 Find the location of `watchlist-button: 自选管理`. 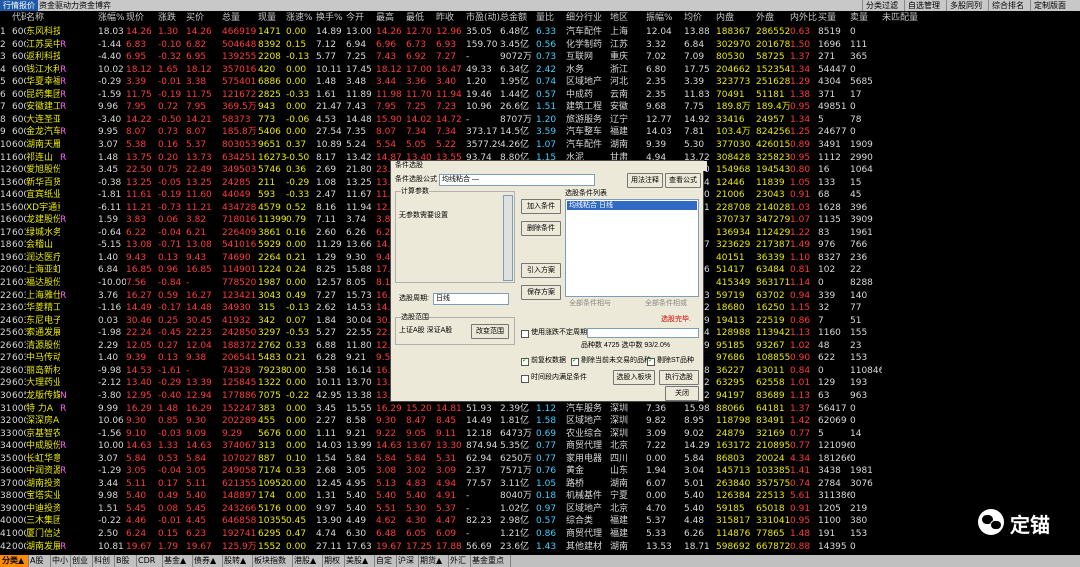

watchlist-button: 自选管理 is located at coordinates (923, 5).